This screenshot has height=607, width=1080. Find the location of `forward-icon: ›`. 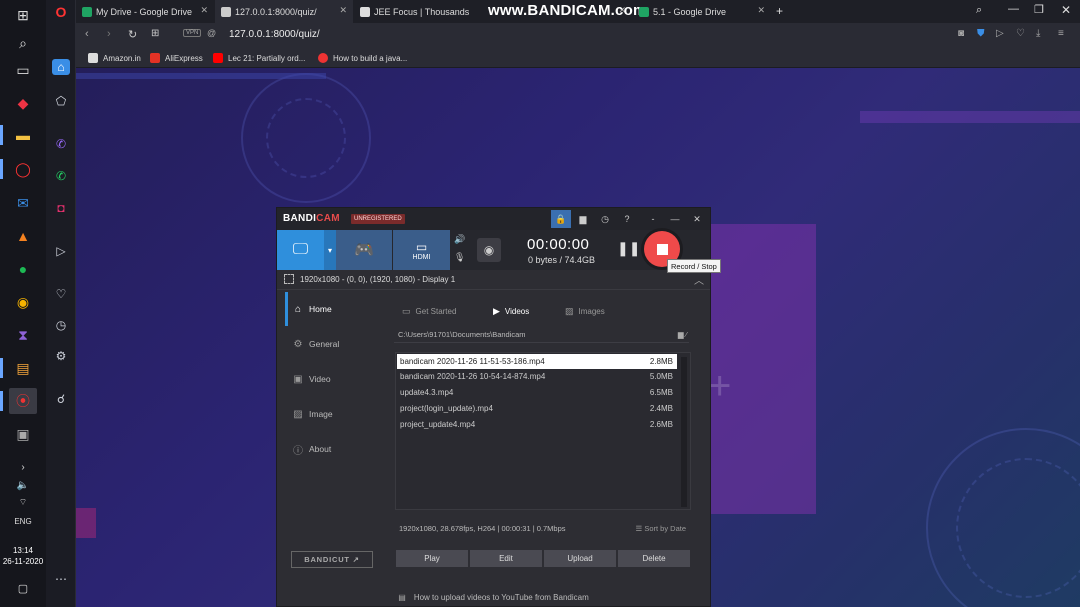

forward-icon: › is located at coordinates (109, 34).